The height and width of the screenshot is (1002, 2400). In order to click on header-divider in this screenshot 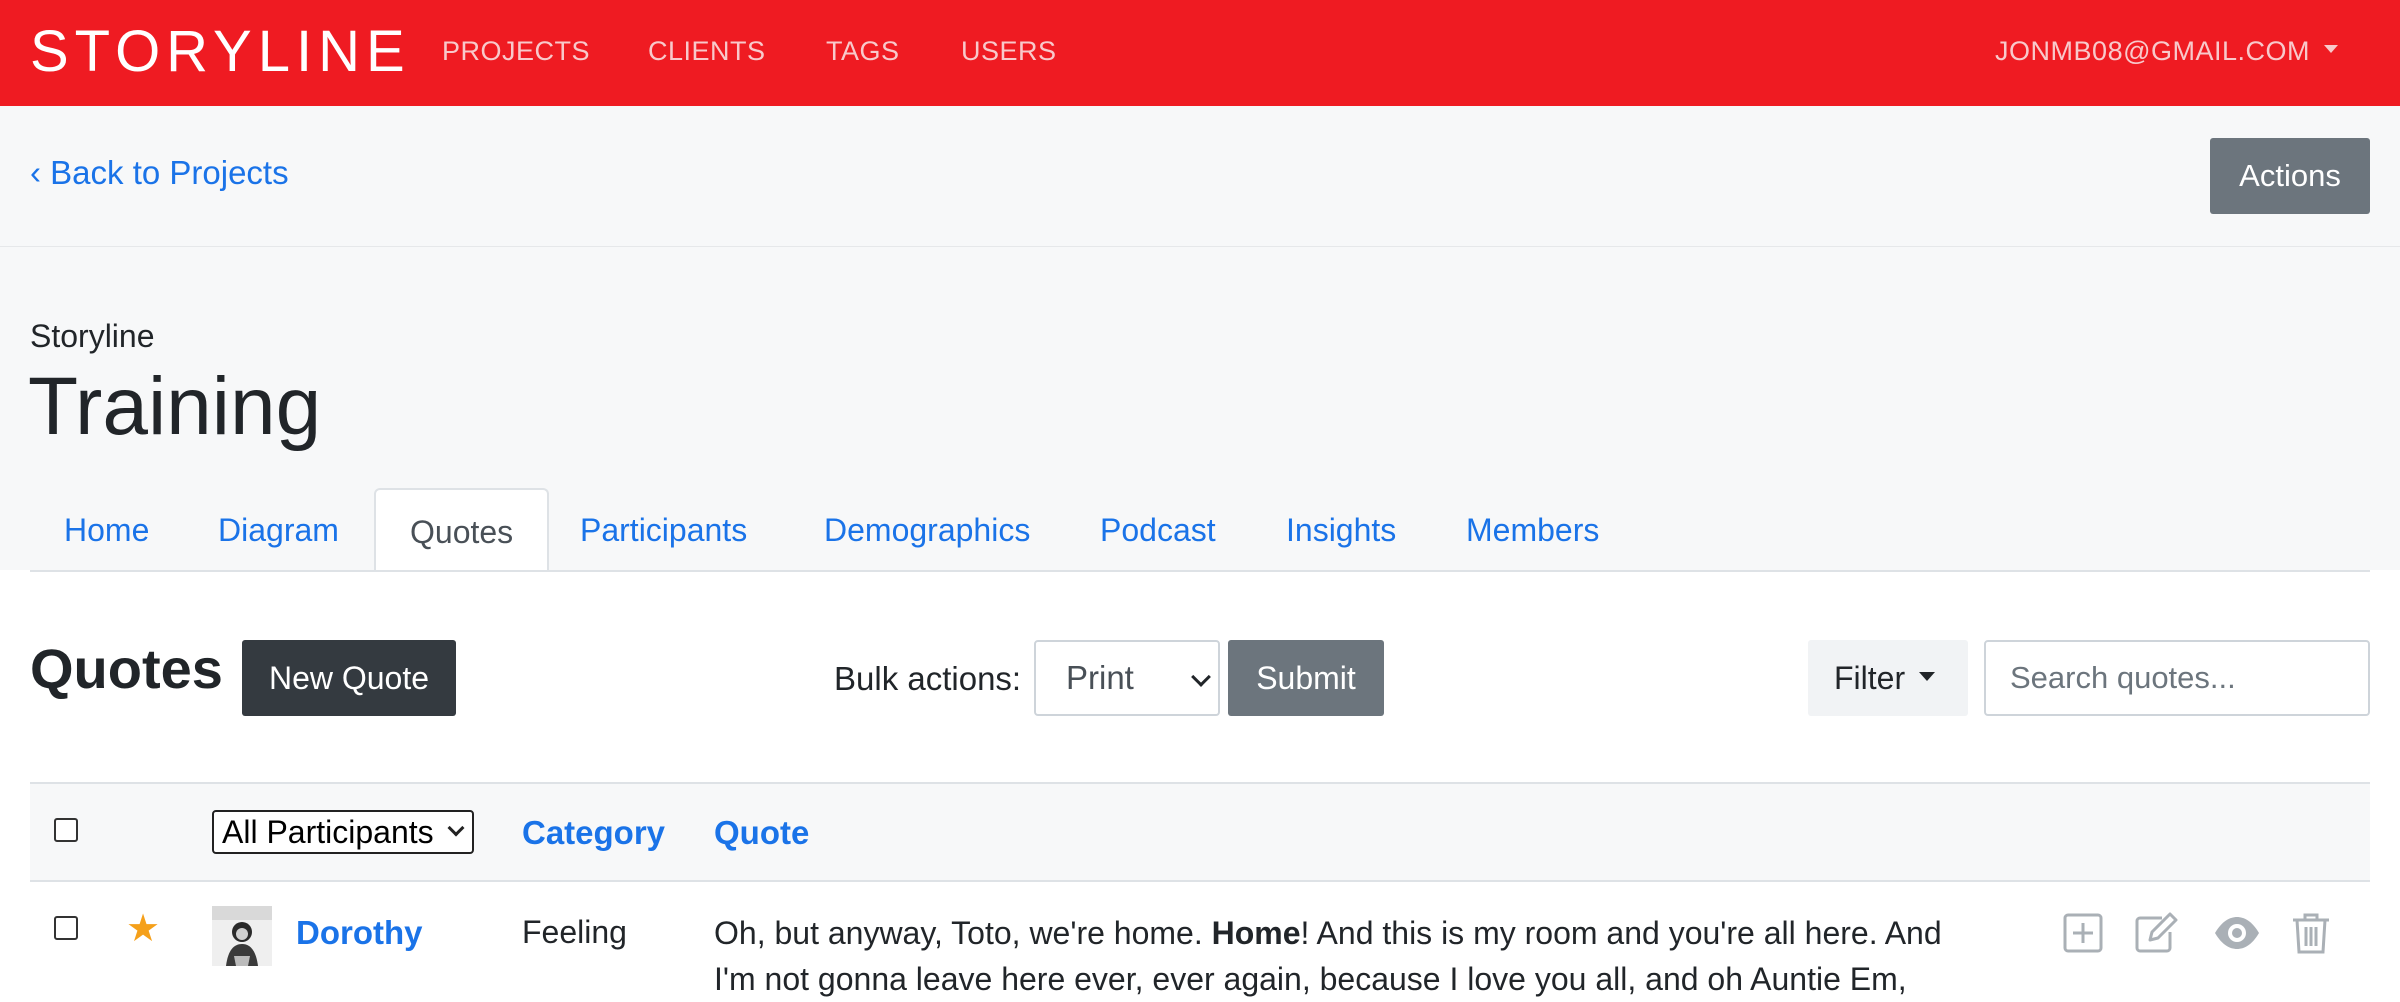, I will do `click(1200, 246)`.